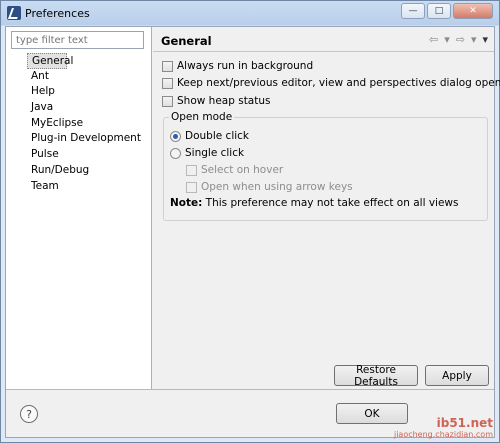  What do you see at coordinates (77, 40) in the screenshot?
I see `filter-input` at bounding box center [77, 40].